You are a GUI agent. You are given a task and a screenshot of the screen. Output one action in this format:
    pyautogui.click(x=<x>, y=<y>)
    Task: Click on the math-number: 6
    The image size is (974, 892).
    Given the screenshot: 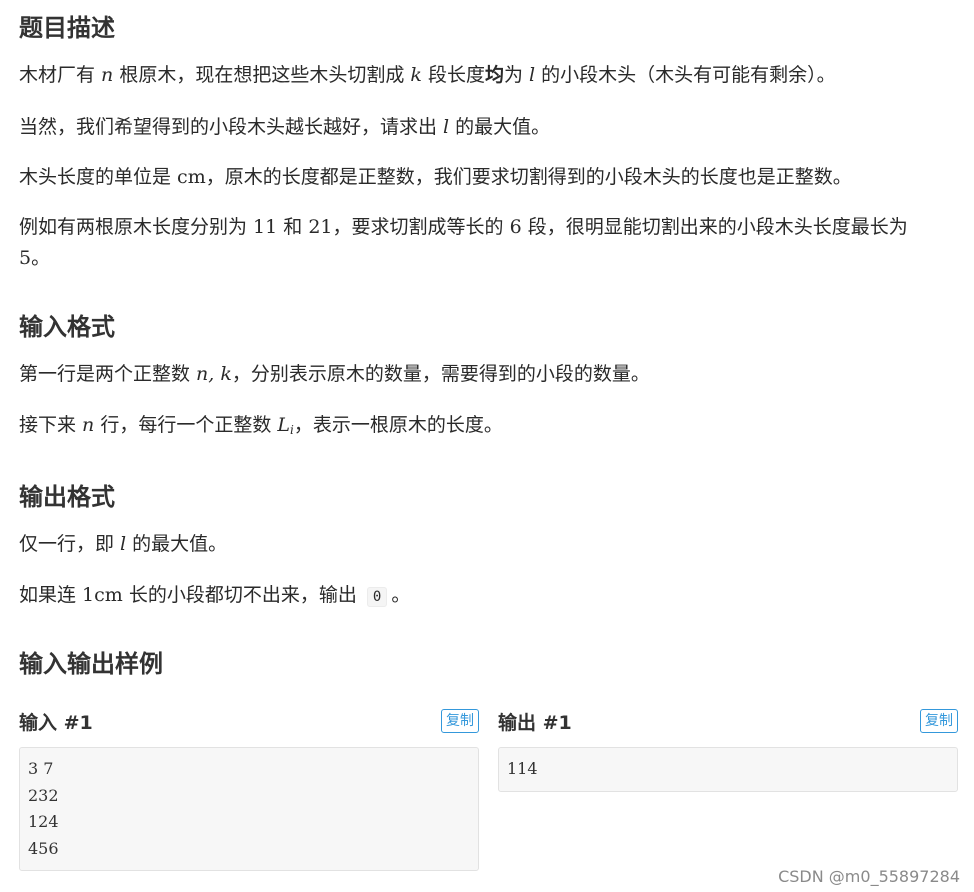 What is the action you would take?
    pyautogui.click(x=515, y=227)
    